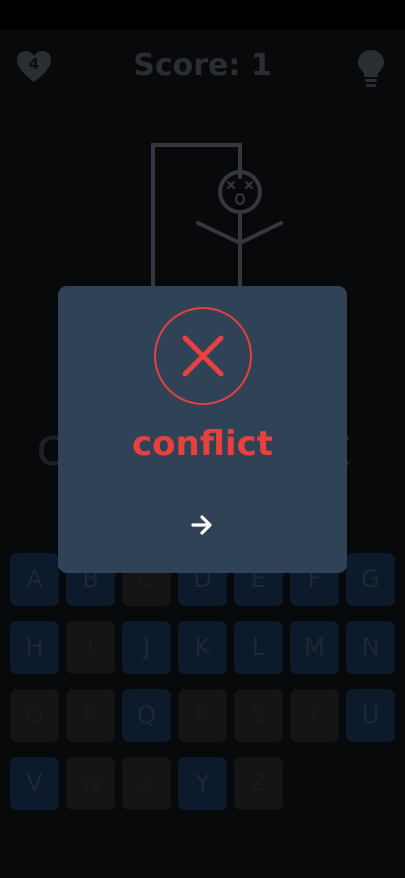 Image resolution: width=405 pixels, height=878 pixels. I want to click on x-circle-icon, so click(203, 356).